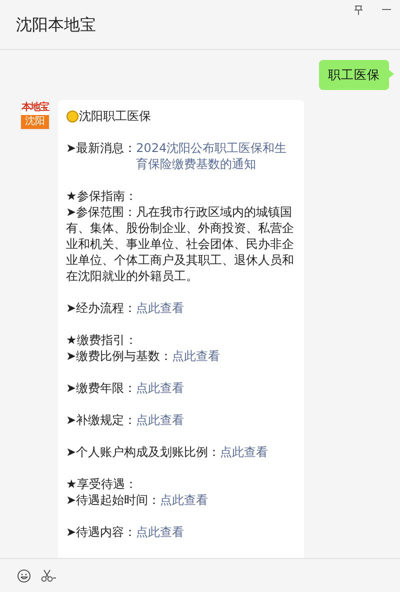 The width and height of the screenshot is (400, 592). What do you see at coordinates (143, 452) in the screenshot?
I see `message-text: ➤个人账户构成及划账比例：` at bounding box center [143, 452].